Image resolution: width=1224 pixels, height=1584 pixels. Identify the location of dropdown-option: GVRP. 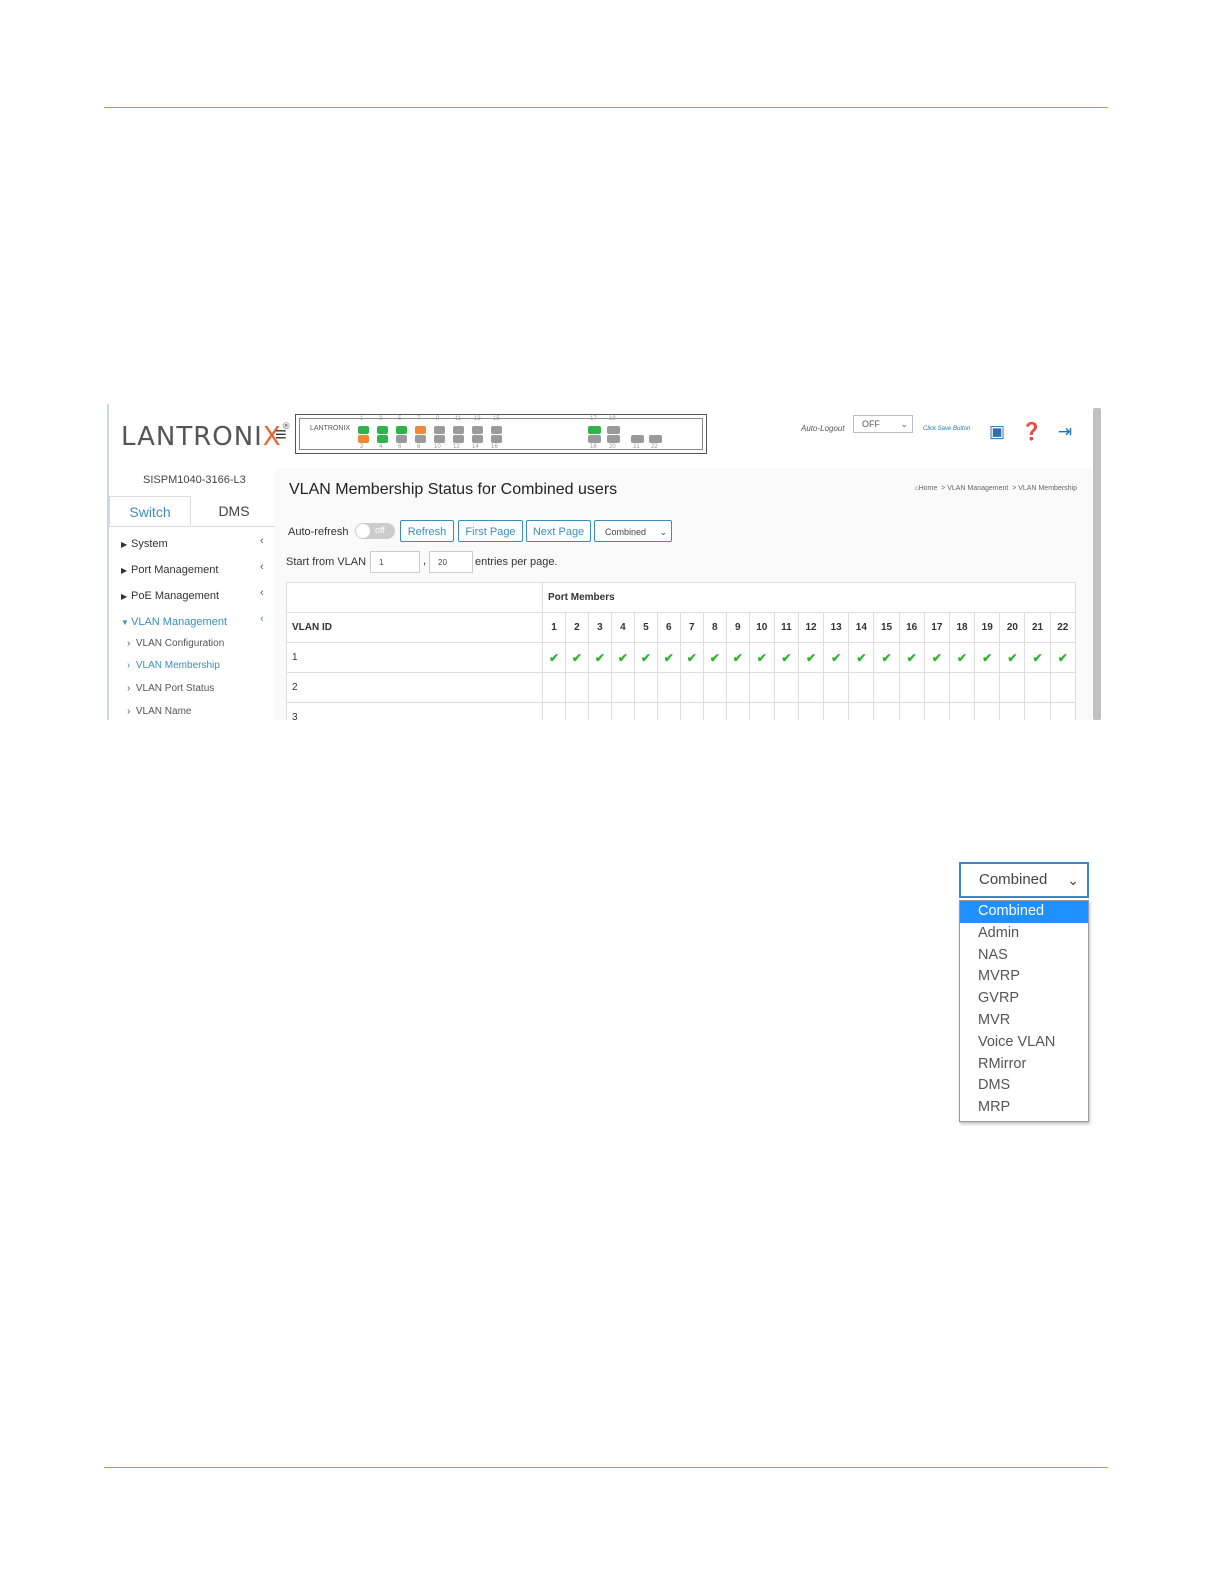
(1024, 999).